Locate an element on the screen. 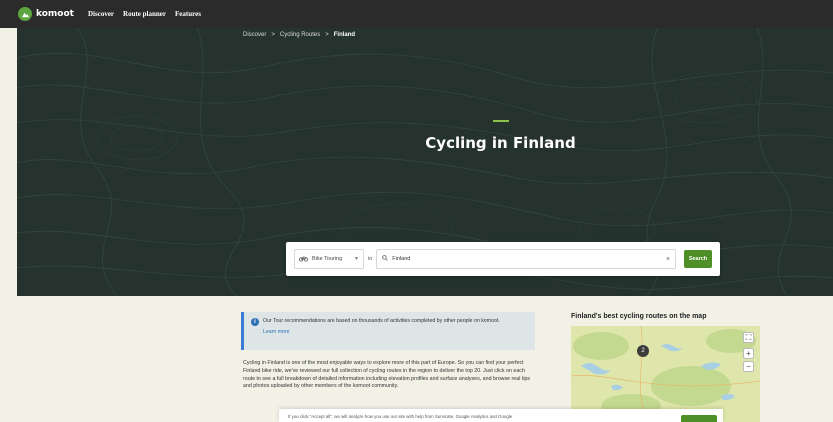 The height and width of the screenshot is (422, 833). mountain-icon is located at coordinates (25, 14).